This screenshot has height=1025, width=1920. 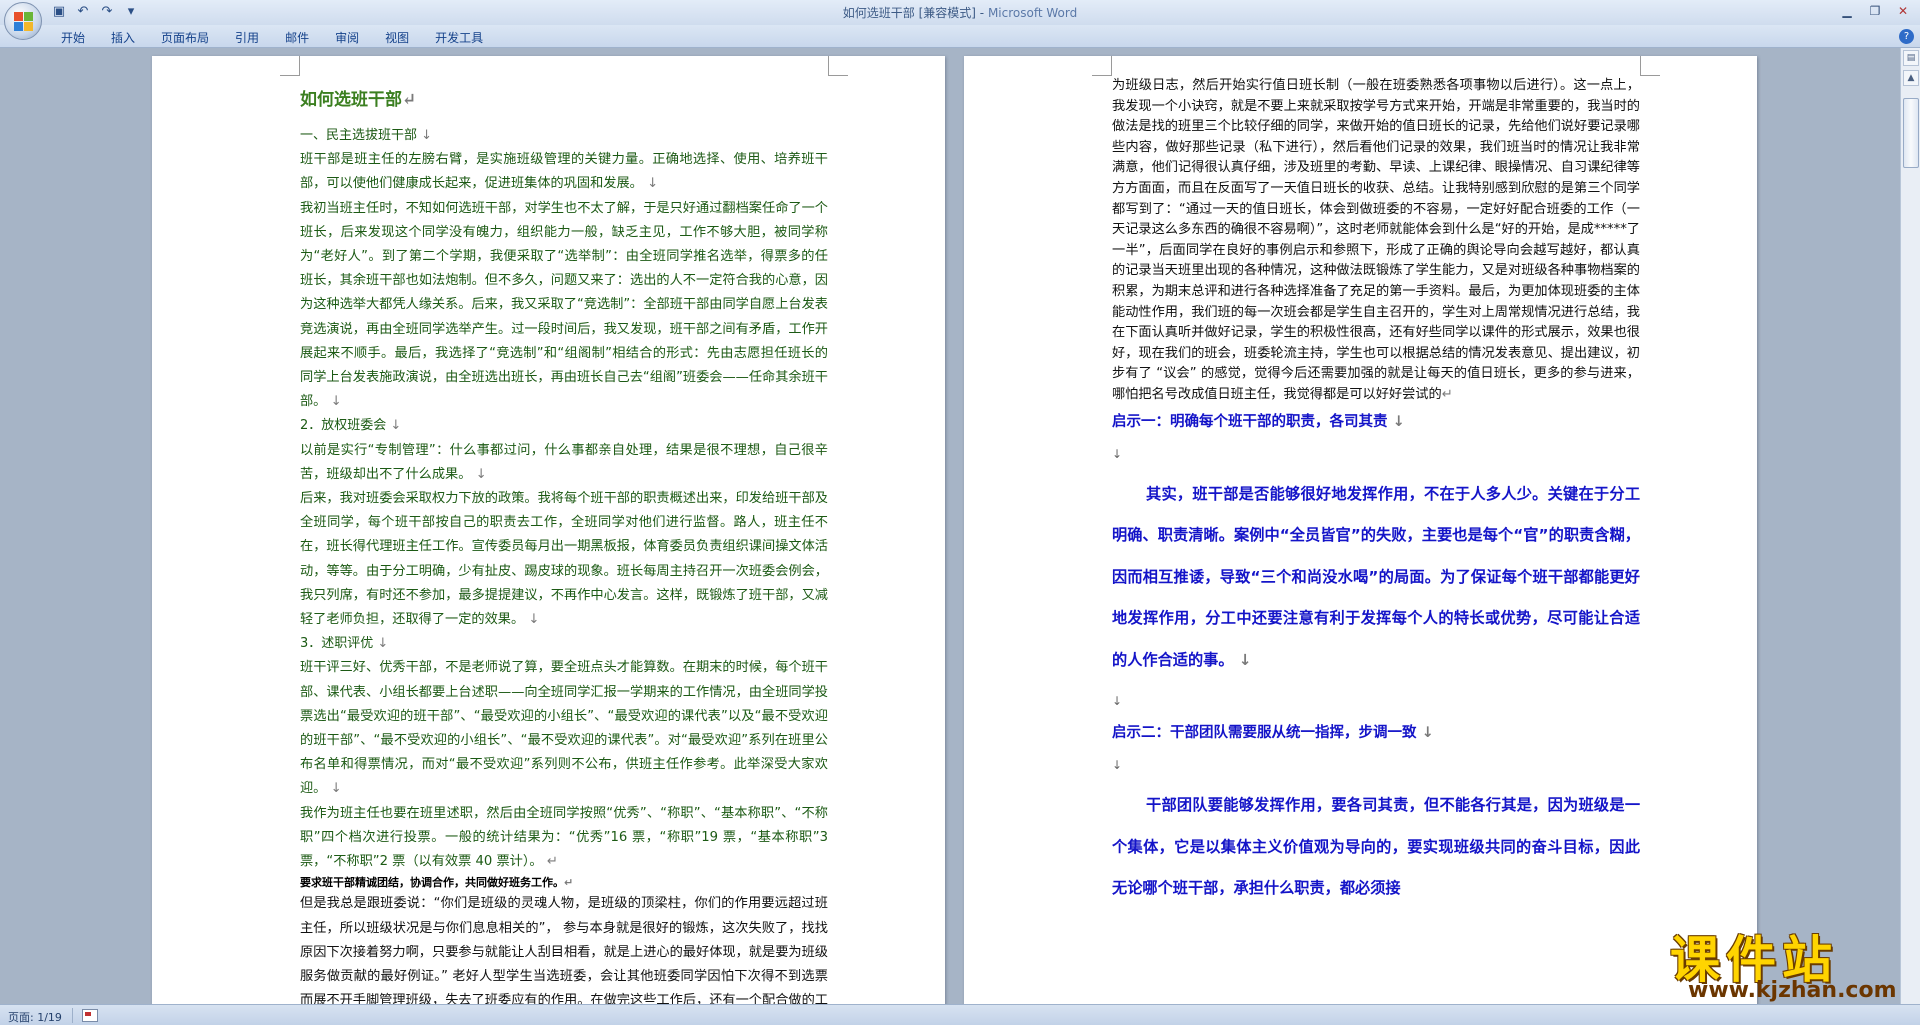 I want to click on section-heading: 启示二：干部团队需要服从统一指挥，步调一致 ↓, so click(x=1273, y=733).